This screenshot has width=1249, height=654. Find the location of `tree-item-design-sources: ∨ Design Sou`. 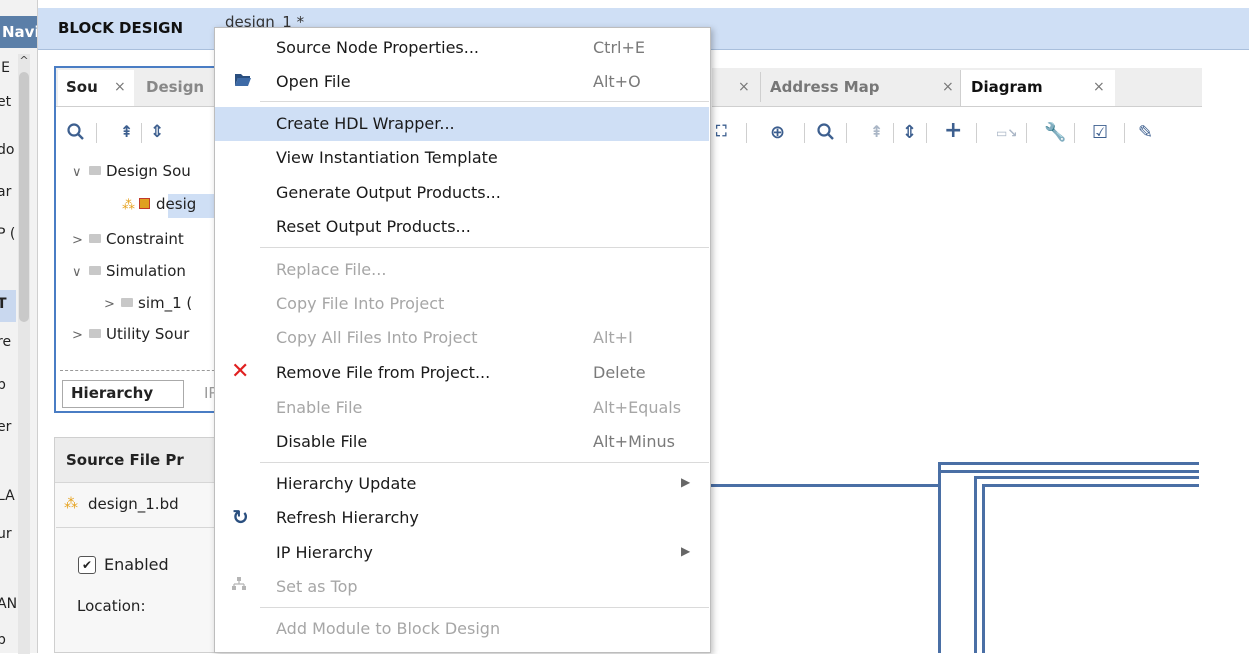

tree-item-design-sources: ∨ Design Sou is located at coordinates (131, 171).